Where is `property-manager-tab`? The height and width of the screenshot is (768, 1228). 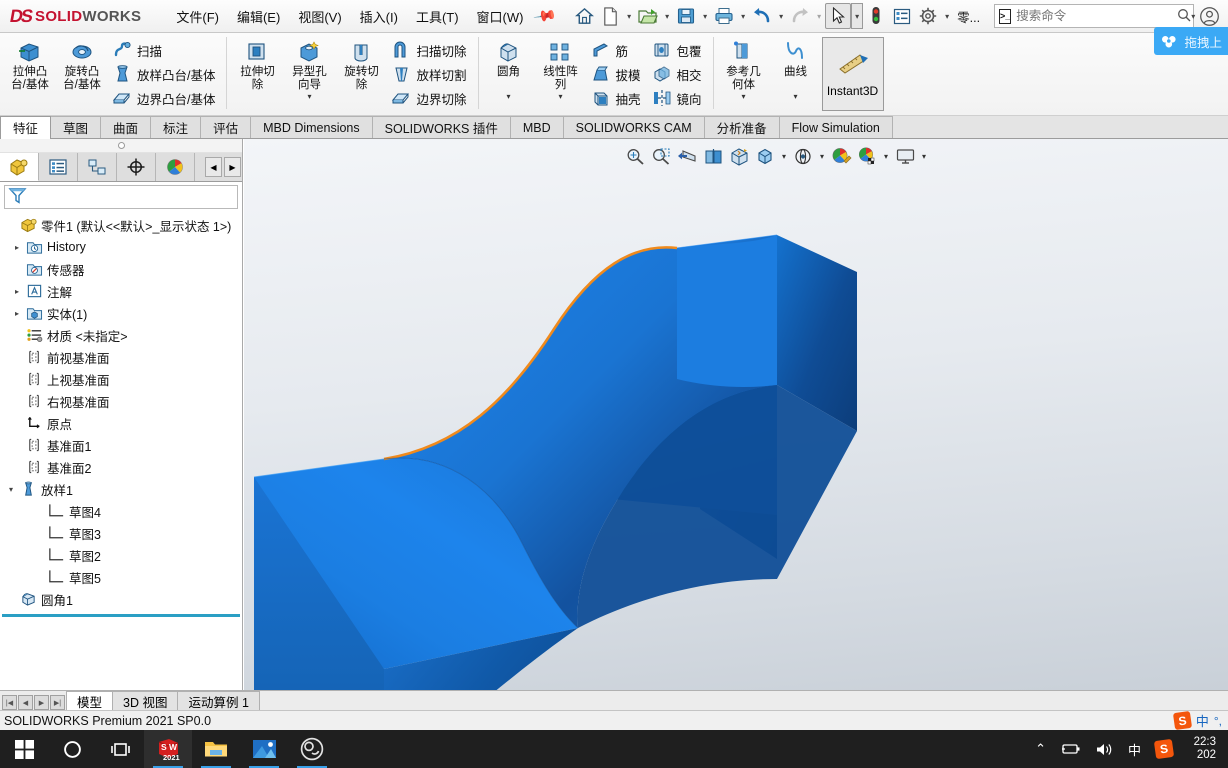
property-manager-tab is located at coordinates (58, 167).